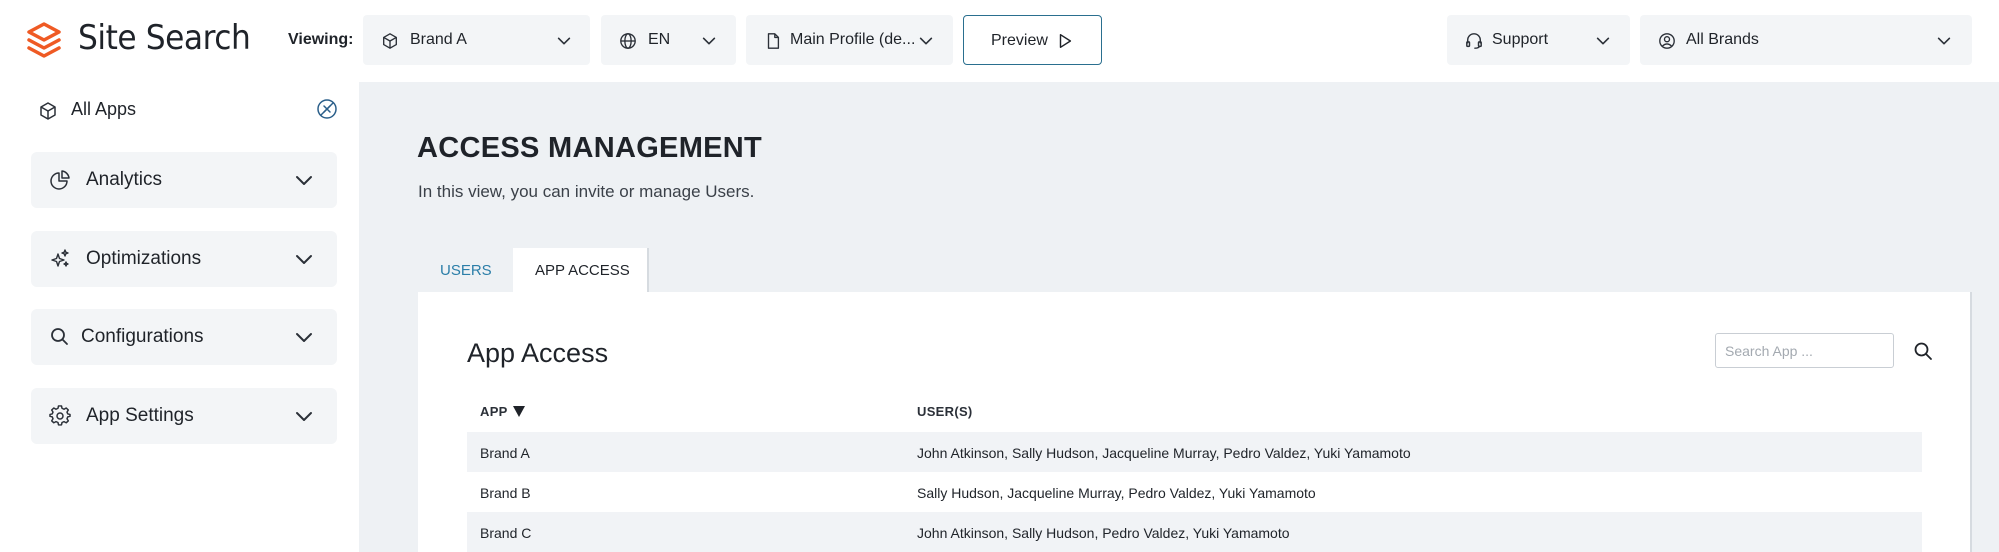 The width and height of the screenshot is (1999, 552). Describe the element at coordinates (104, 109) in the screenshot. I see `all-apps-label: All Apps` at that location.